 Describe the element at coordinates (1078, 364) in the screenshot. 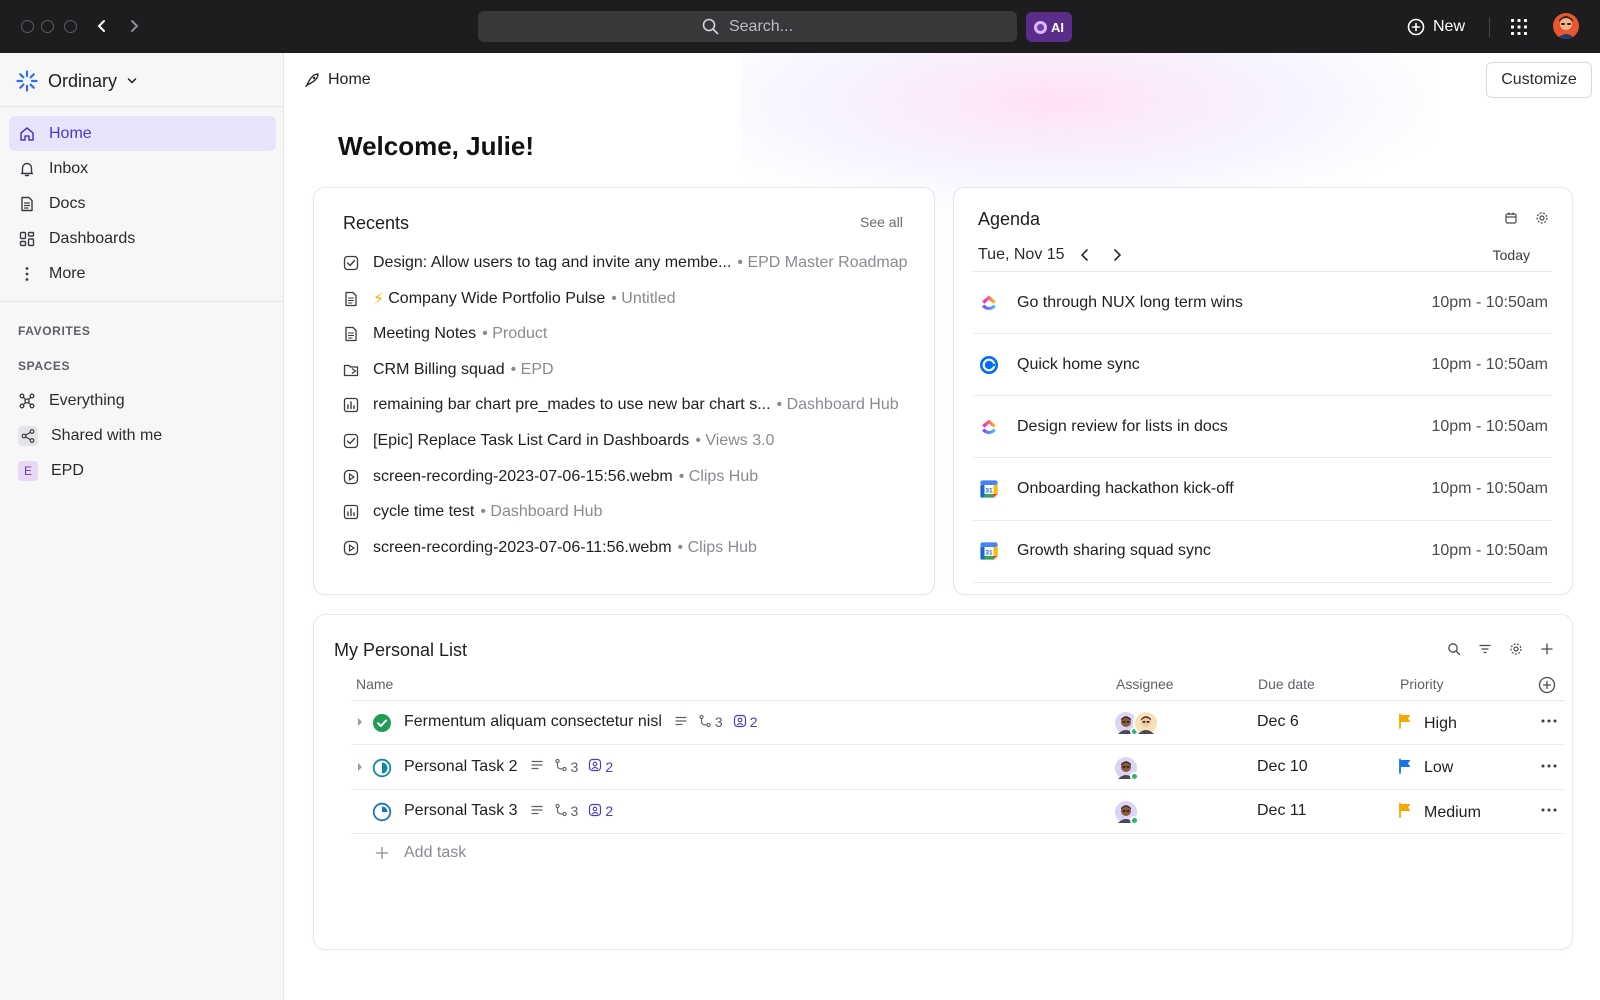

I see `agenda-event-name: Quick home sync` at that location.